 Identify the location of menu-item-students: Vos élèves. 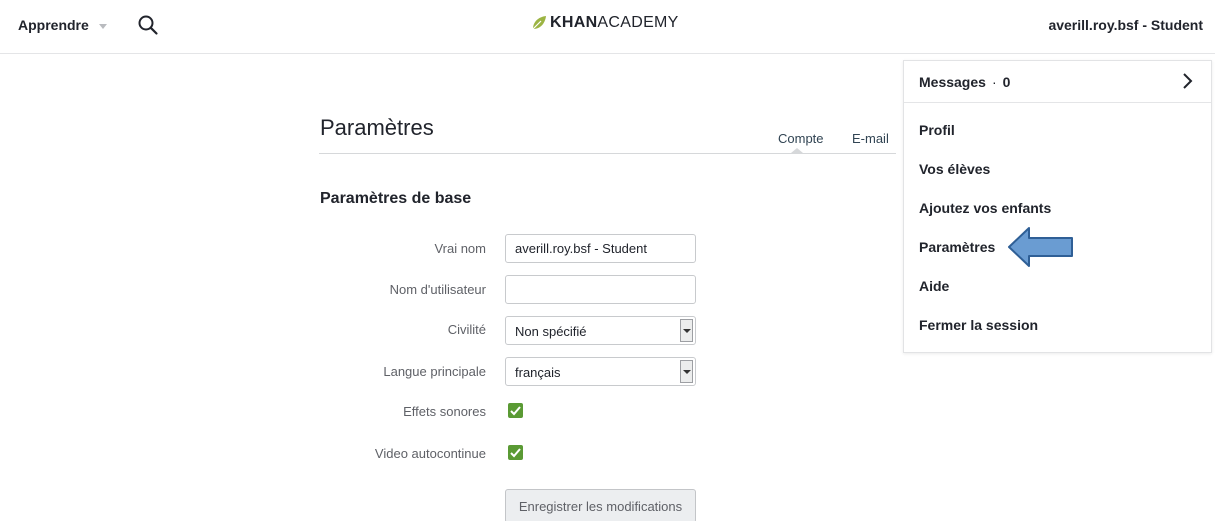
(954, 169).